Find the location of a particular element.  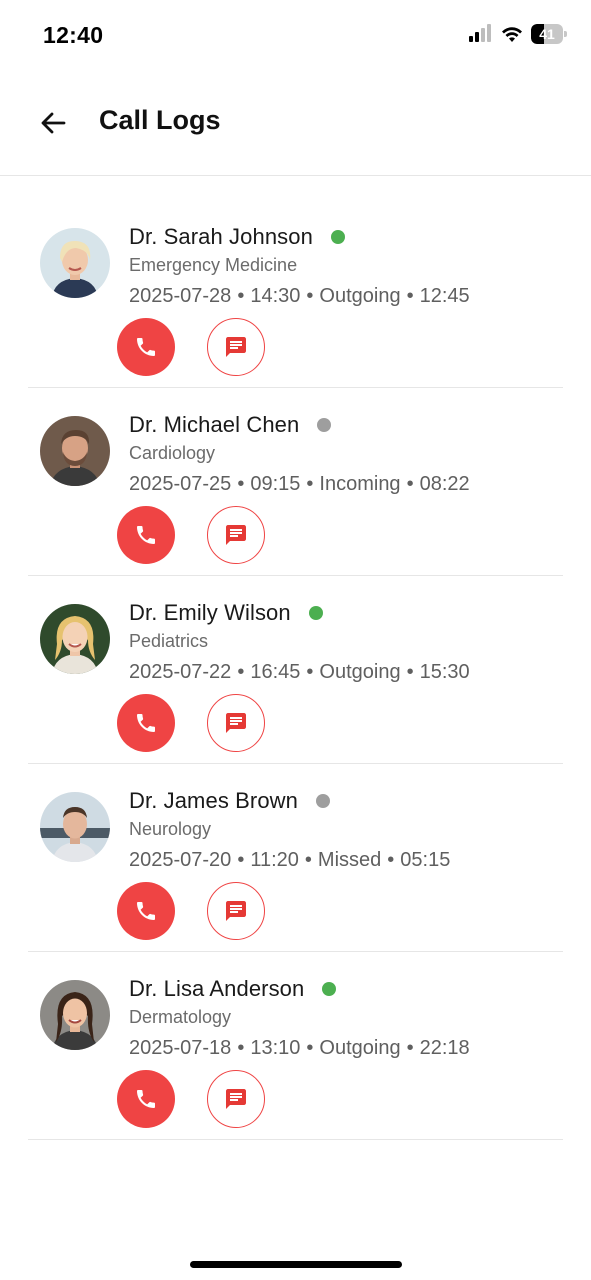

specialty: Neurology is located at coordinates (170, 829).